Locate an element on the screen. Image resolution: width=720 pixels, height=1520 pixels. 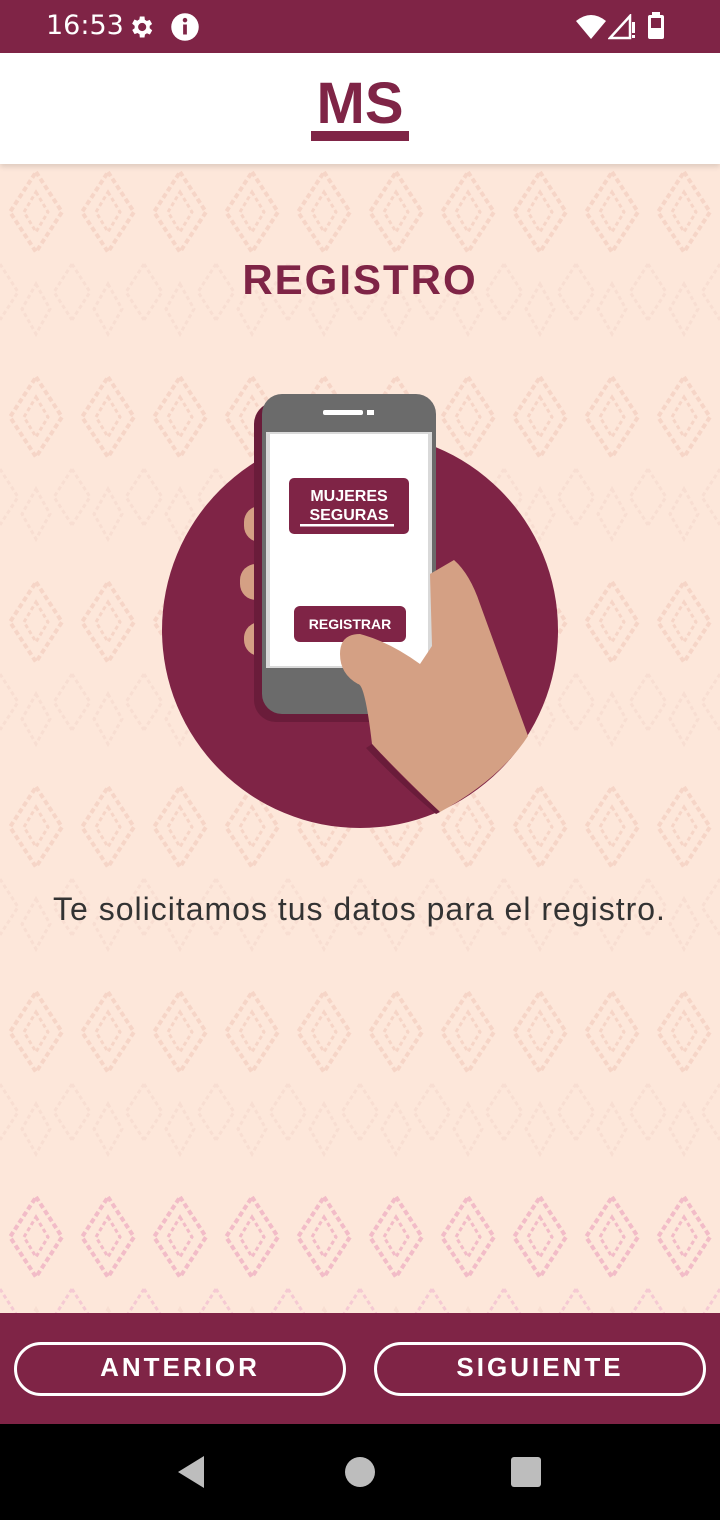
previous-button: ANTERIOR is located at coordinates (180, 1369).